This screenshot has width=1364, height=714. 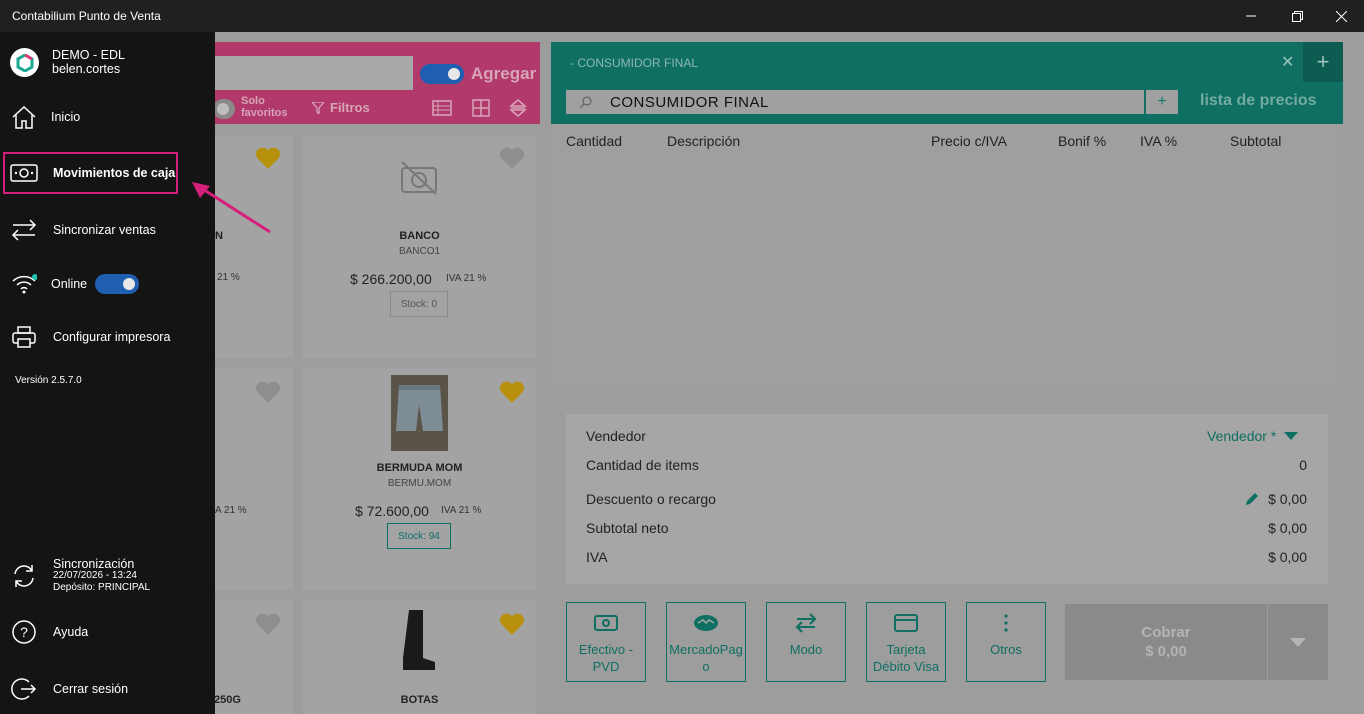 I want to click on product-name: BOTAS, so click(x=419, y=700).